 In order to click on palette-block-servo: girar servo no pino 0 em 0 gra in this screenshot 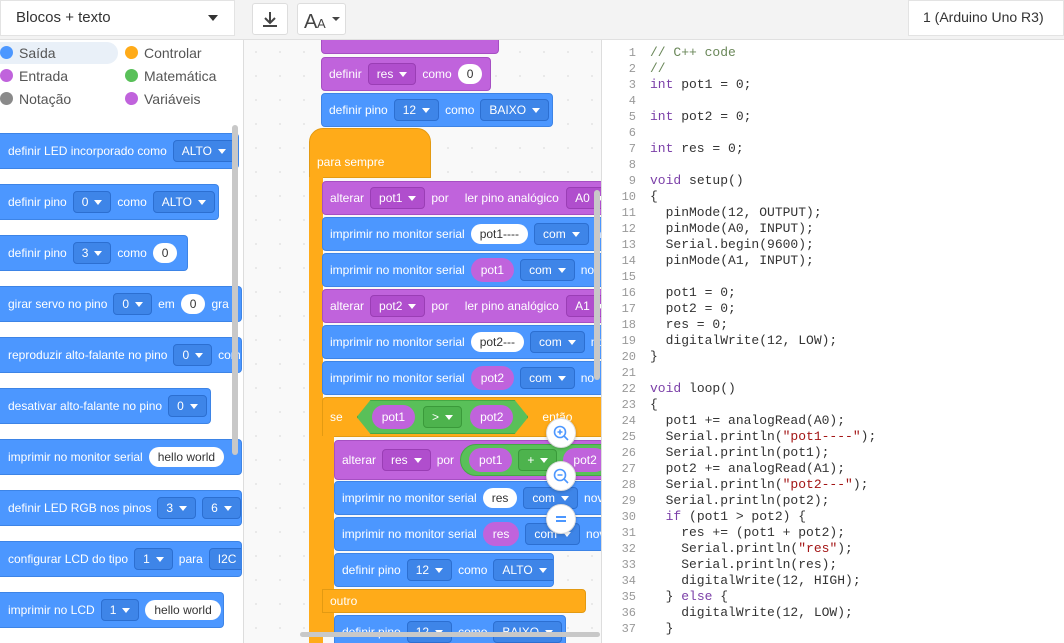, I will do `click(121, 304)`.